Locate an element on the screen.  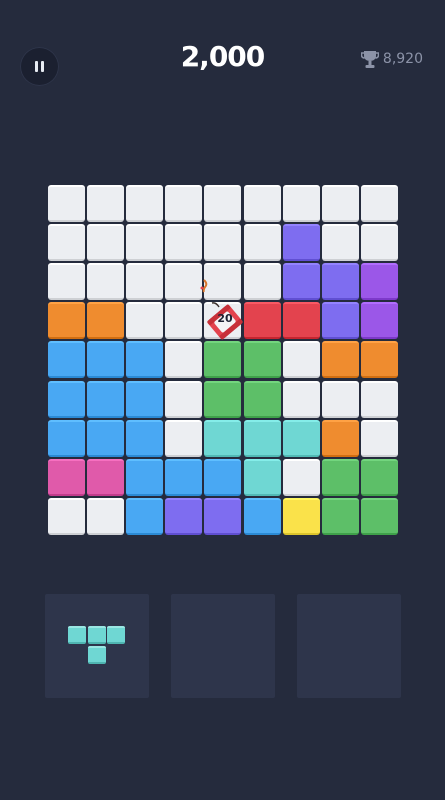
best-score: 8,920 is located at coordinates (391, 59).